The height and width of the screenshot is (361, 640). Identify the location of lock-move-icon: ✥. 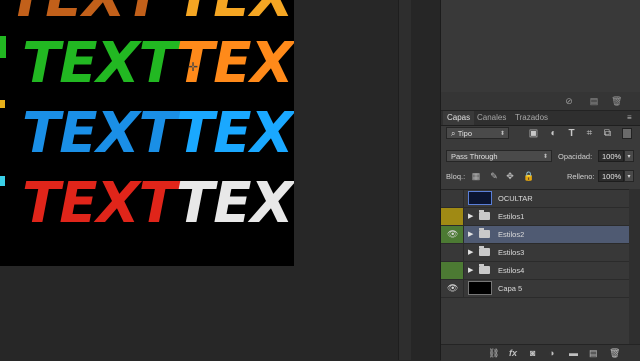
(510, 176).